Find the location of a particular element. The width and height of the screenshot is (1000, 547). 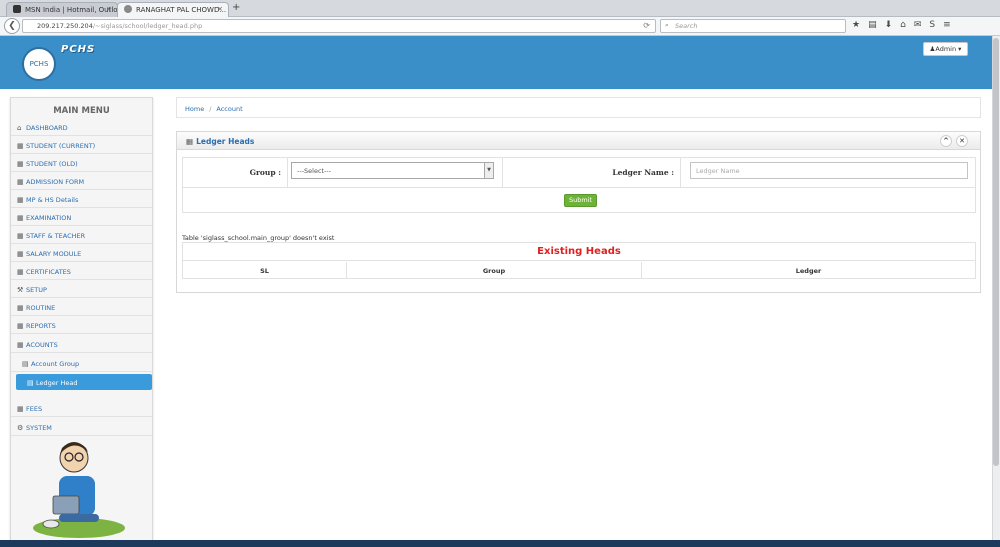

menu-icon: ≡ is located at coordinates (947, 25).